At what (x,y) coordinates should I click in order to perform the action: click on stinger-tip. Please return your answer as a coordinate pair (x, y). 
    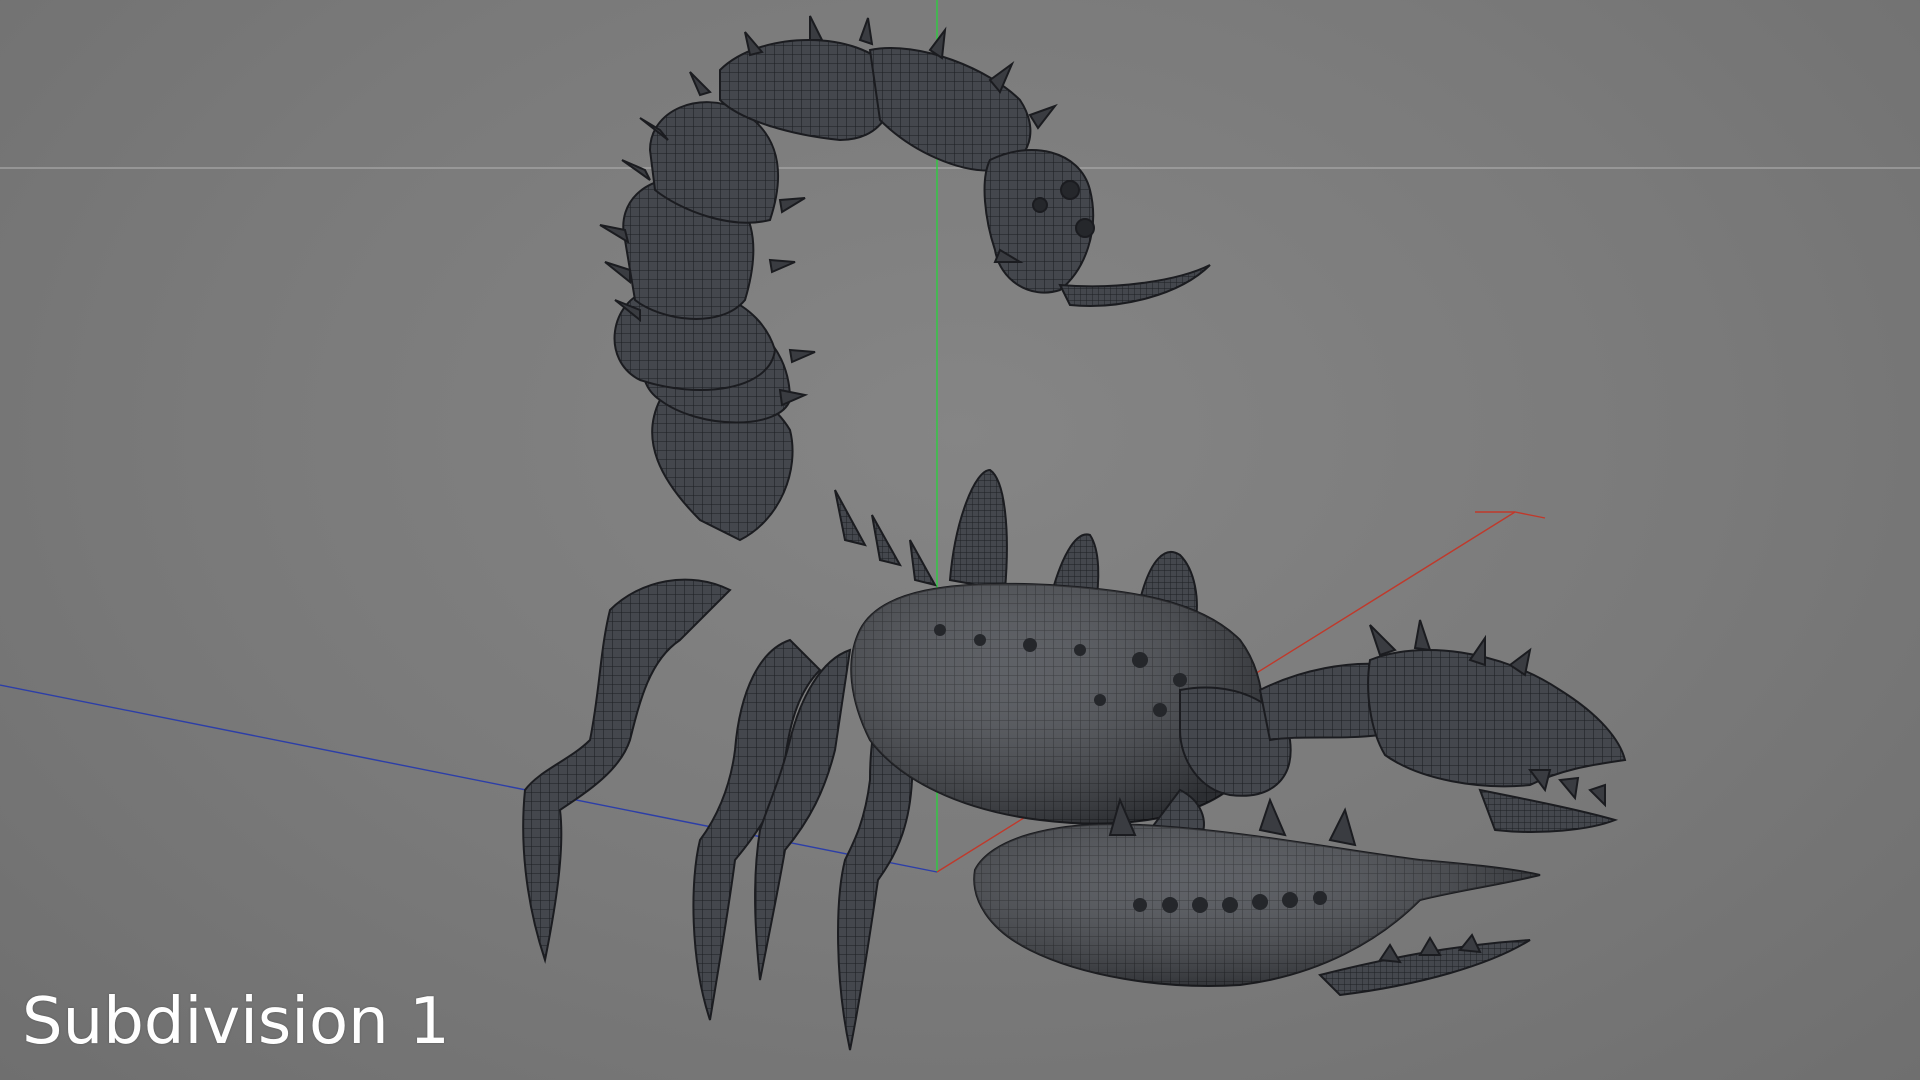
    Looking at the image, I should click on (1134, 285).